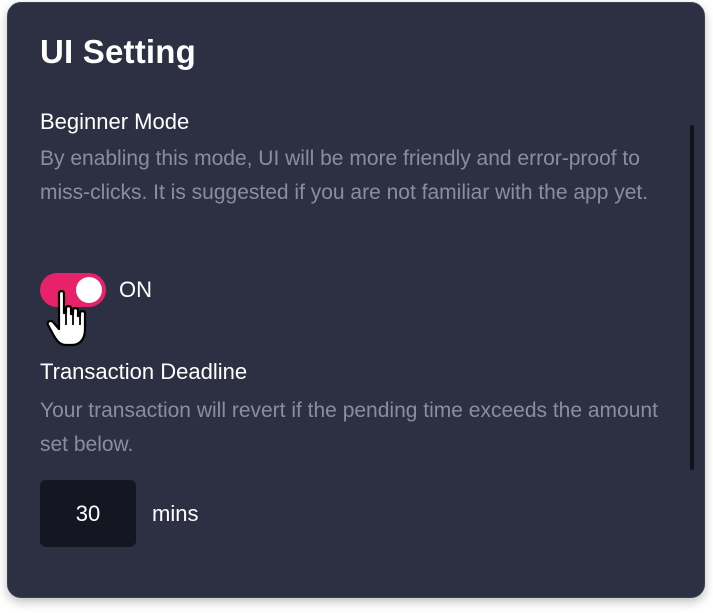  Describe the element at coordinates (692, 297) in the screenshot. I see `scrollbar` at that location.